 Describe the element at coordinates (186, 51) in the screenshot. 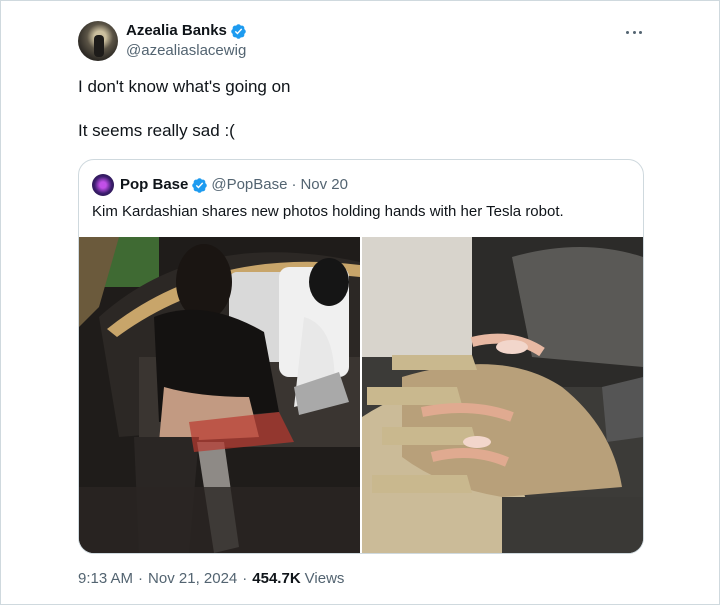

I see `author-handle: @azealiaslacewig` at that location.